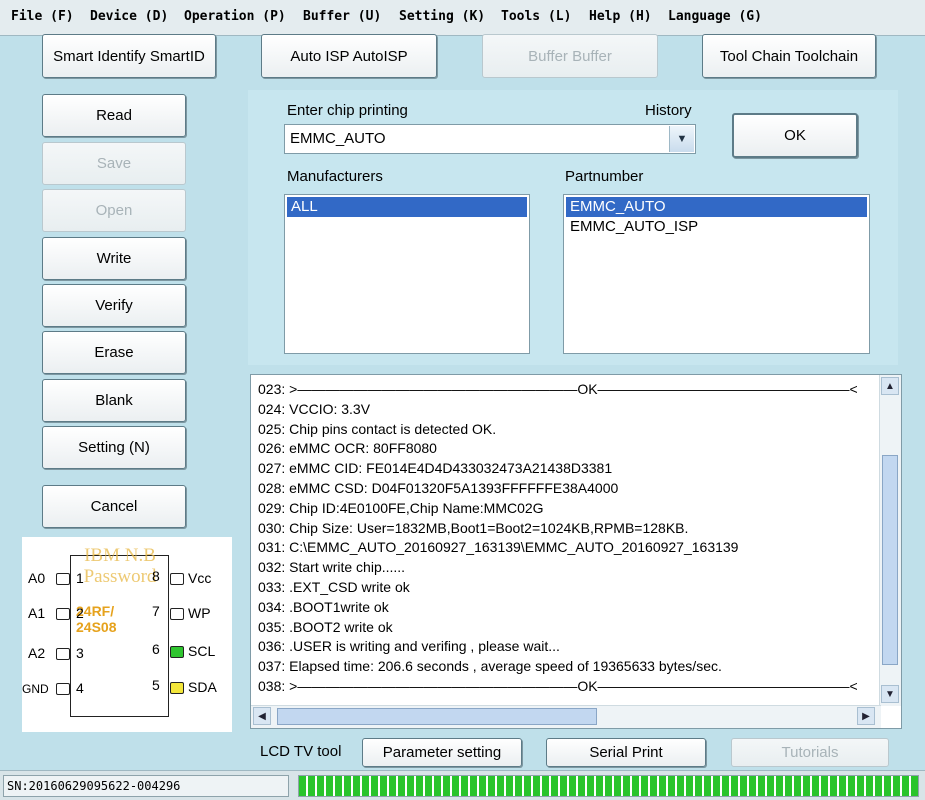  Describe the element at coordinates (442, 16) in the screenshot. I see `menu-setting: Setting (K)` at that location.